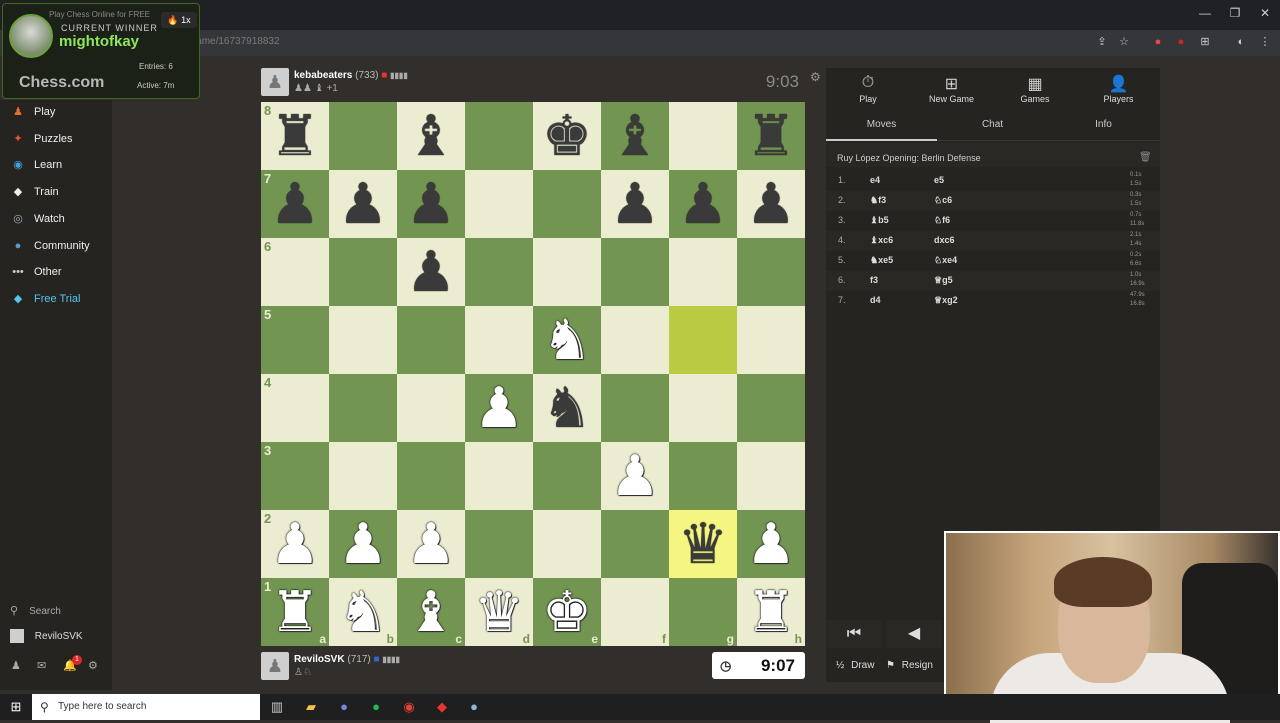 This screenshot has height=723, width=1280. Describe the element at coordinates (567, 544) in the screenshot. I see `square-e2` at that location.